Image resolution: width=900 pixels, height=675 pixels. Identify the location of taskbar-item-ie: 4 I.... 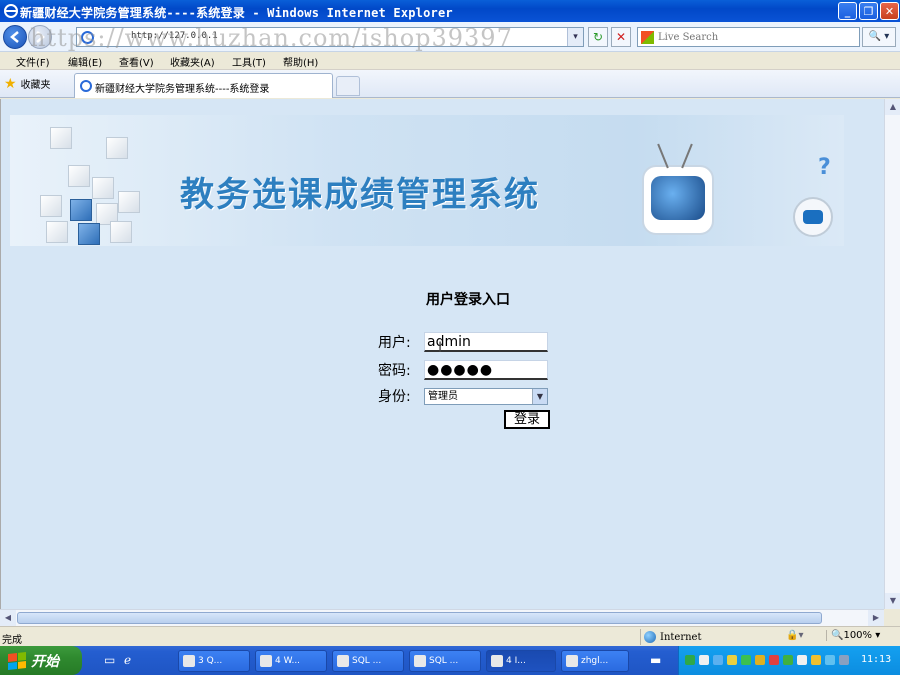
(521, 661).